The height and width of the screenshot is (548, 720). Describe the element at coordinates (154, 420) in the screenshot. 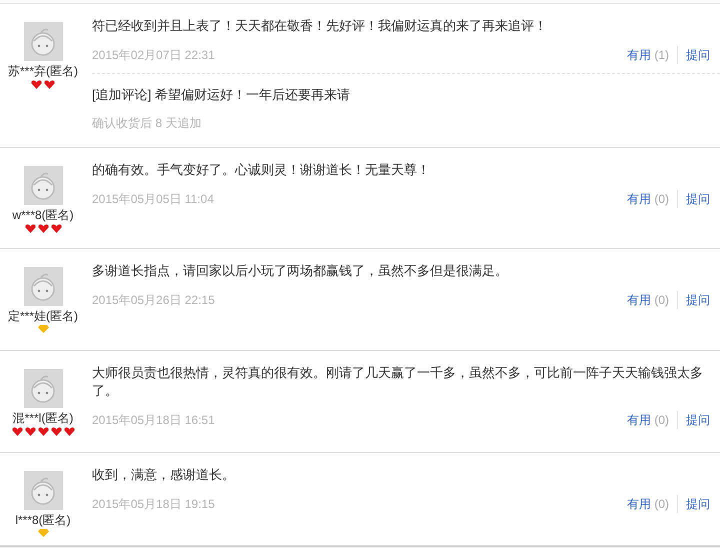

I see `review-date: 2015年05月18日 16:51` at that location.